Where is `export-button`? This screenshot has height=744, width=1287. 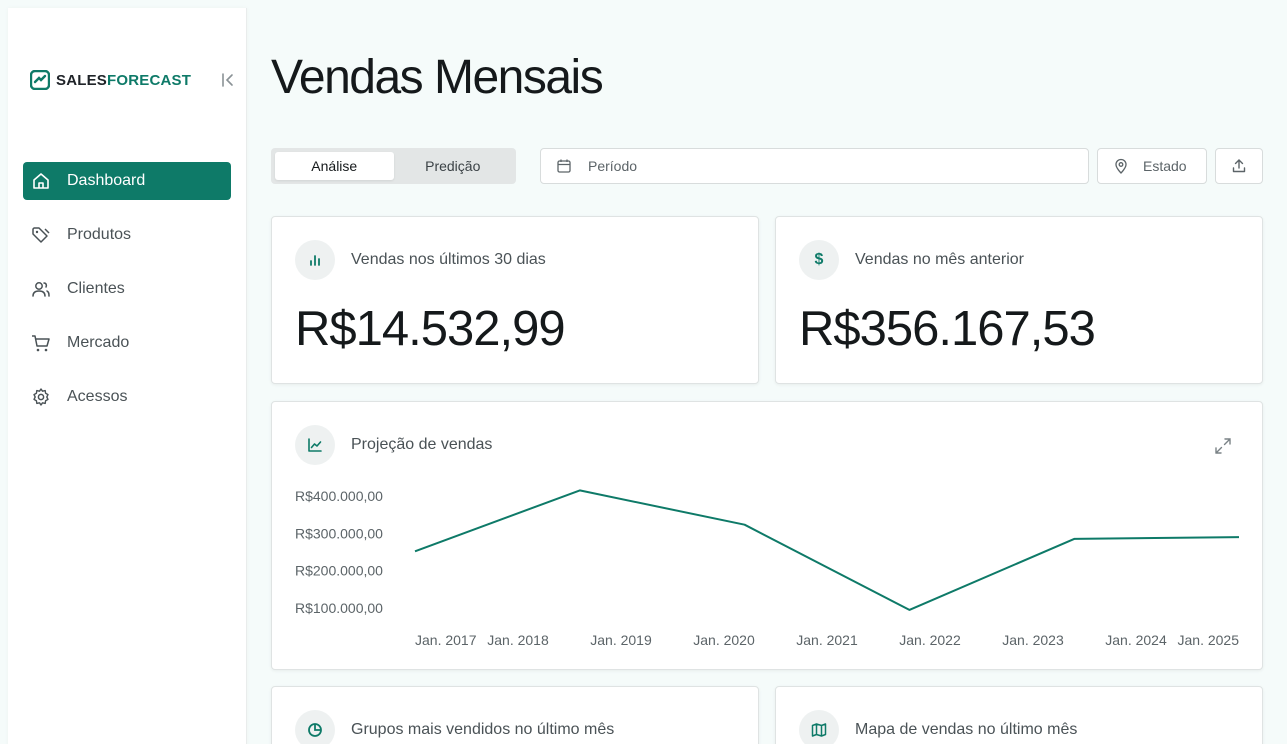
export-button is located at coordinates (1239, 166).